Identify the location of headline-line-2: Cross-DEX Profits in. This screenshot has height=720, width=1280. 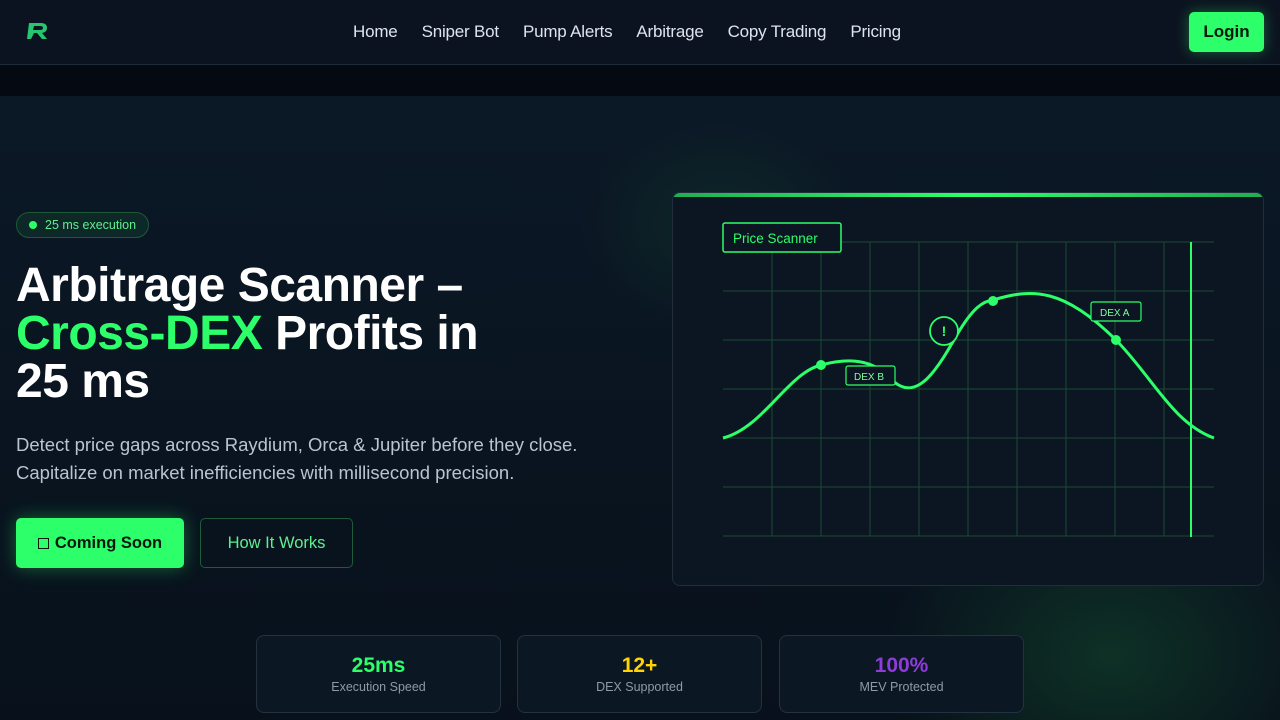
(316, 334).